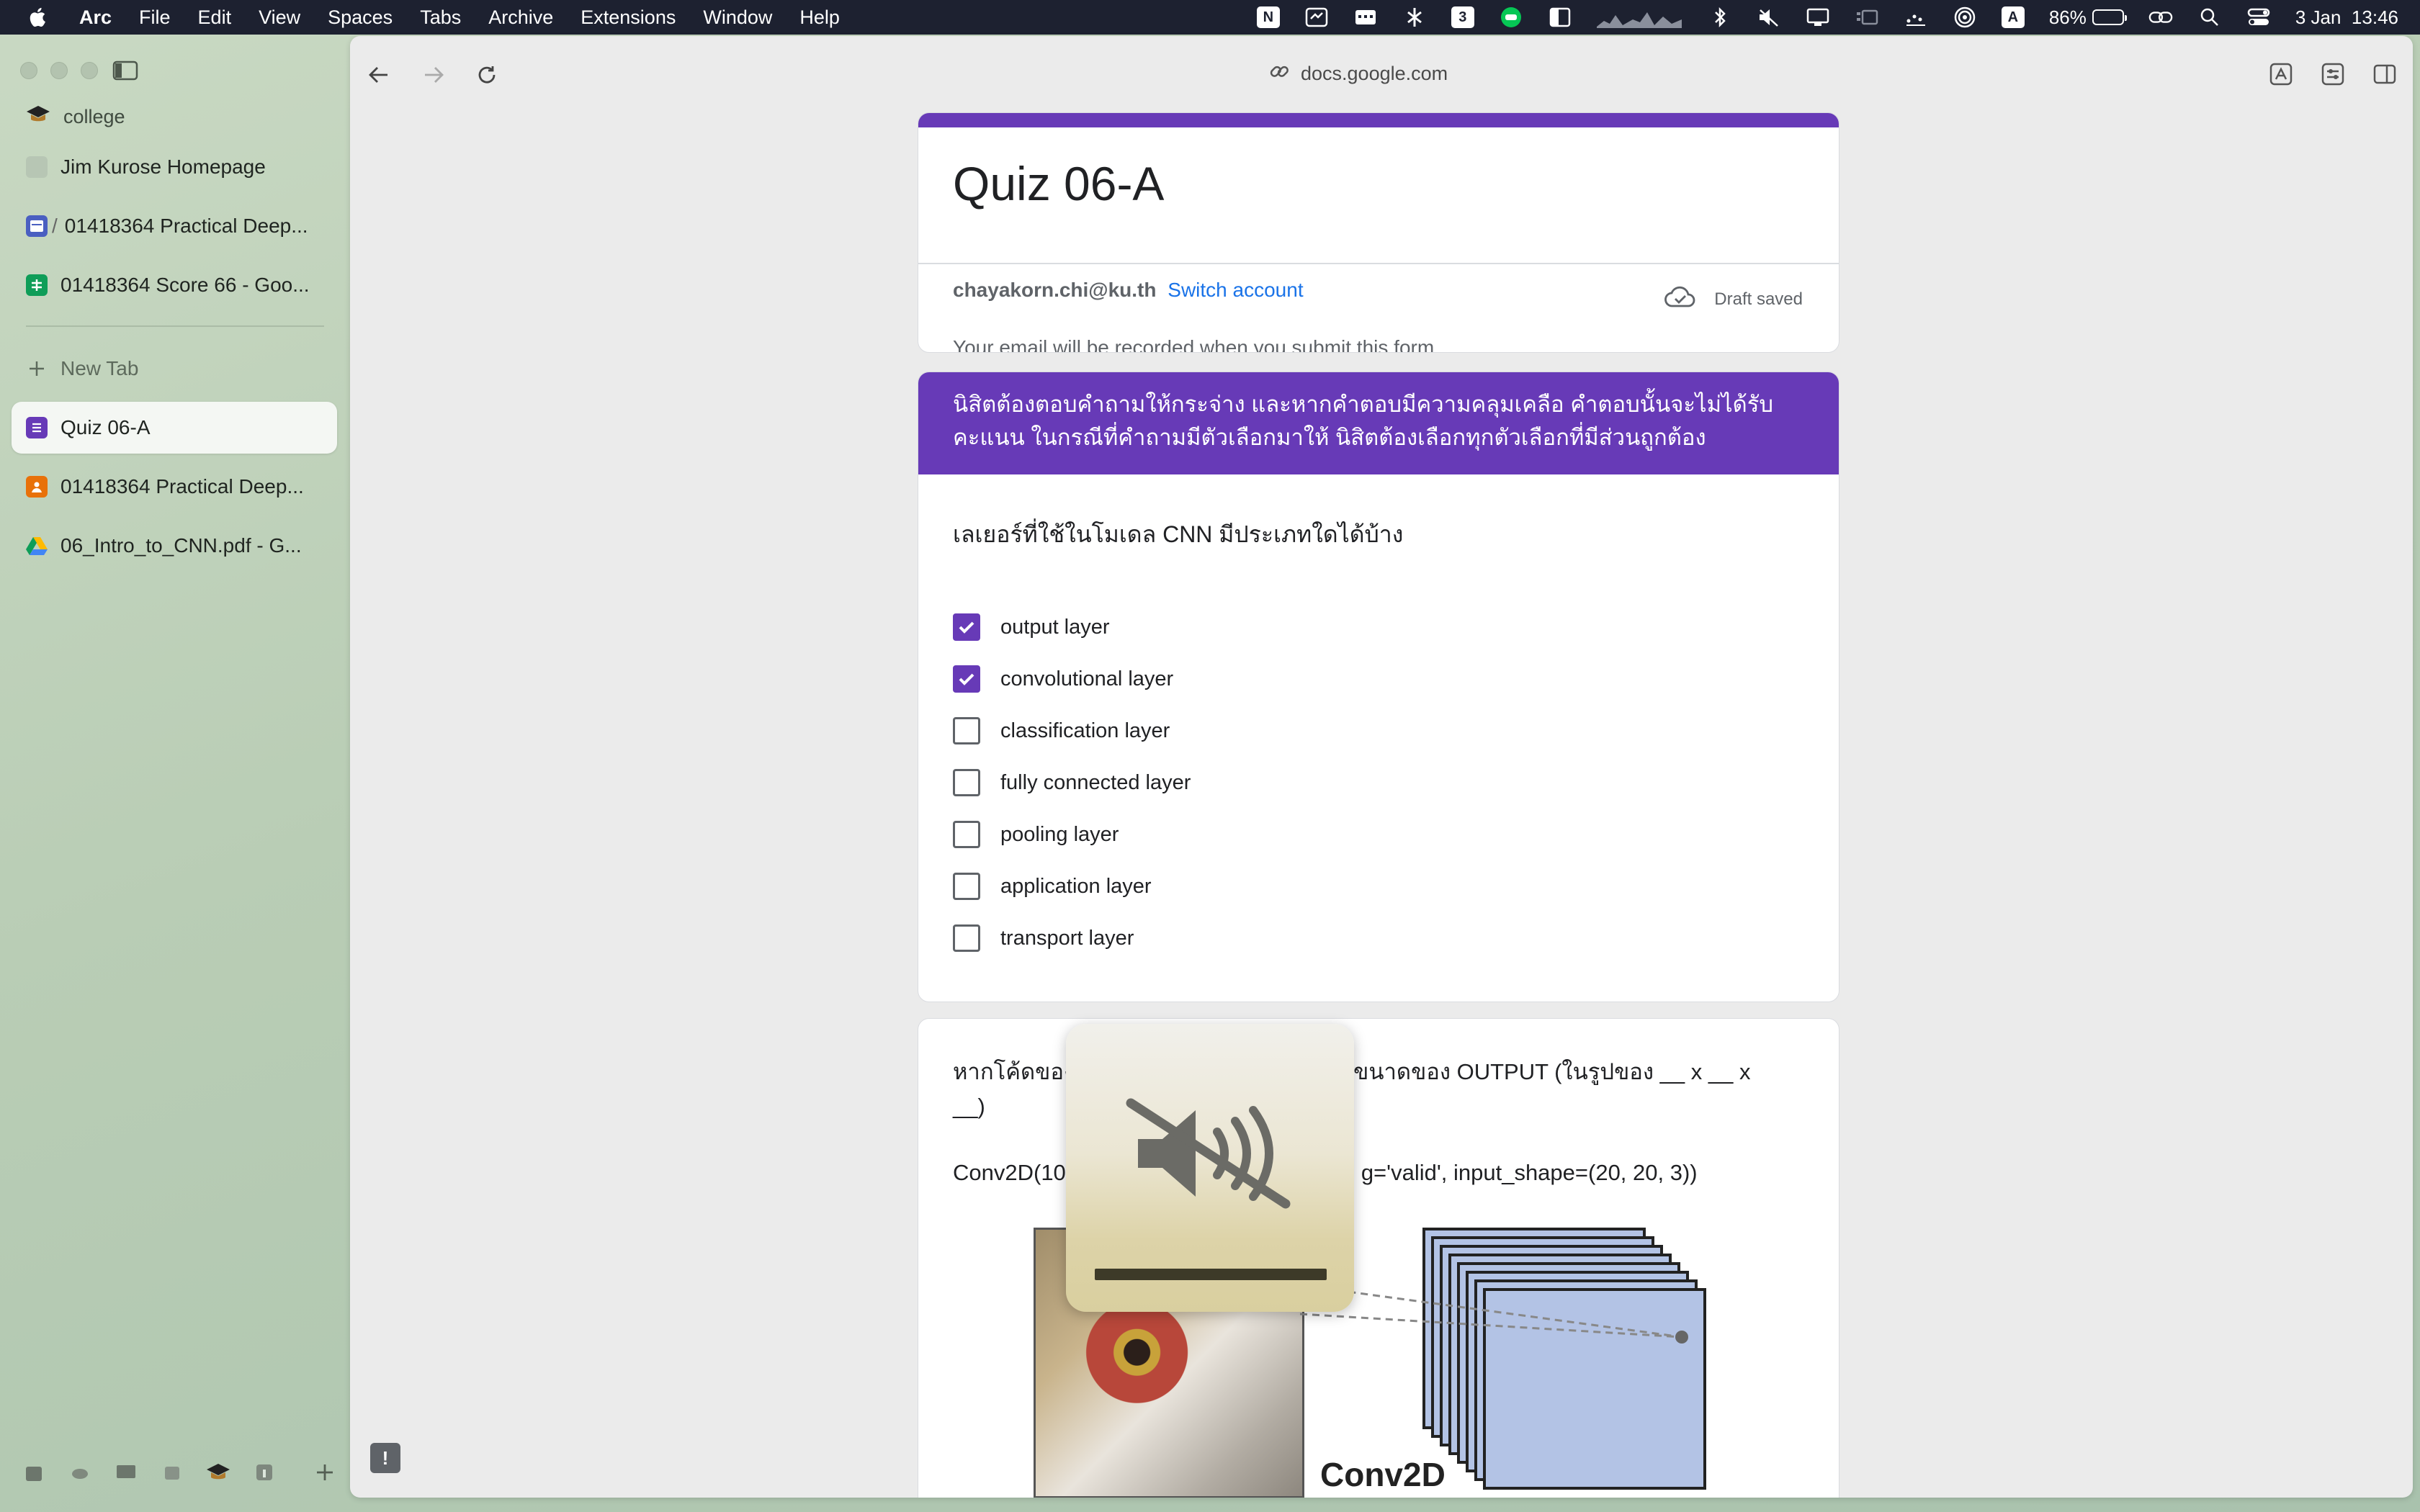  I want to click on forms-icon, so click(37, 427).